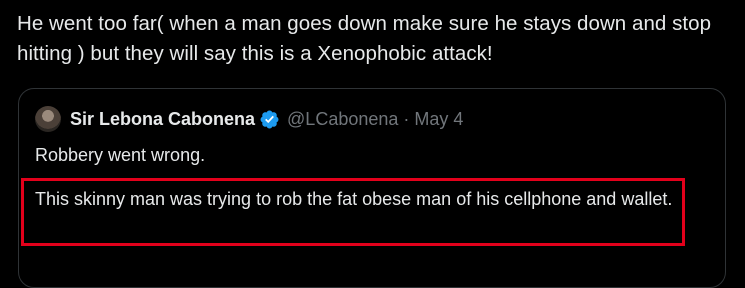 The height and width of the screenshot is (288, 745). I want to click on quoted-tweet-text: Robbery went wrong., so click(120, 155).